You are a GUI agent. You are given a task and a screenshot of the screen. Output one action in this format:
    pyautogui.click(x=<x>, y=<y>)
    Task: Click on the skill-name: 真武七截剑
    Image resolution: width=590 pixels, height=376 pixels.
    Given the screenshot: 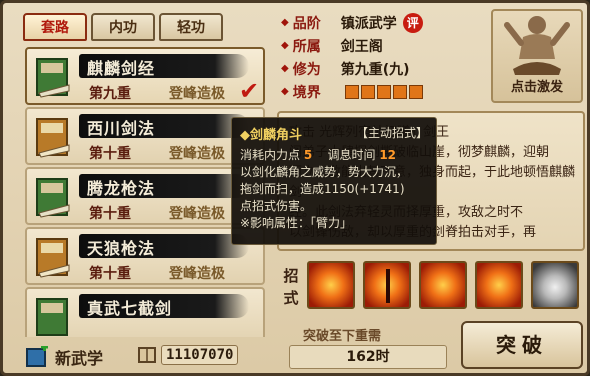 What is the action you would take?
    pyautogui.click(x=130, y=308)
    